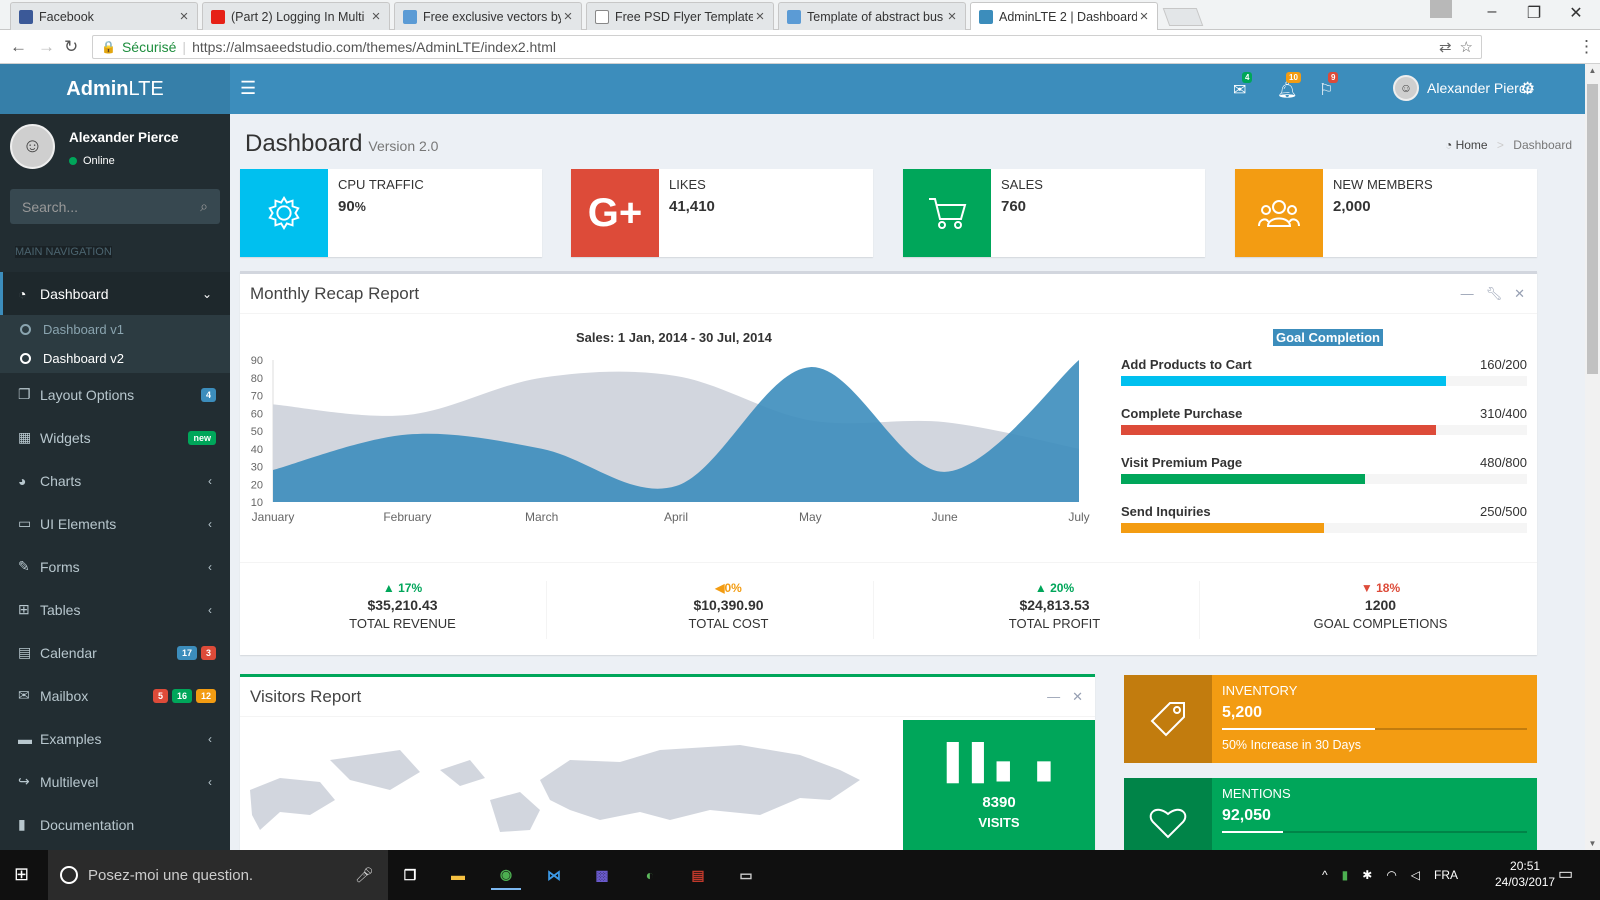 Image resolution: width=1600 pixels, height=900 pixels. What do you see at coordinates (1592, 843) in the screenshot?
I see `scroll-down-icon: ▼` at bounding box center [1592, 843].